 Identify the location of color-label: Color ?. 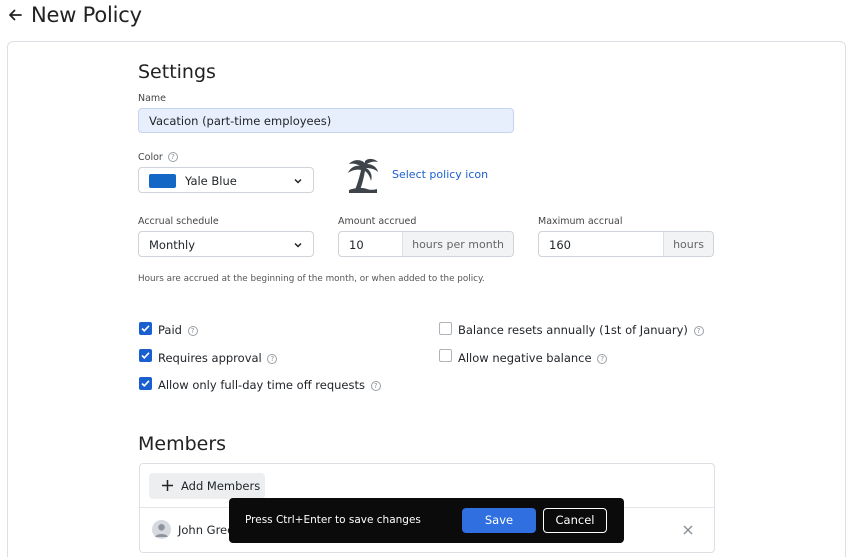
(158, 157).